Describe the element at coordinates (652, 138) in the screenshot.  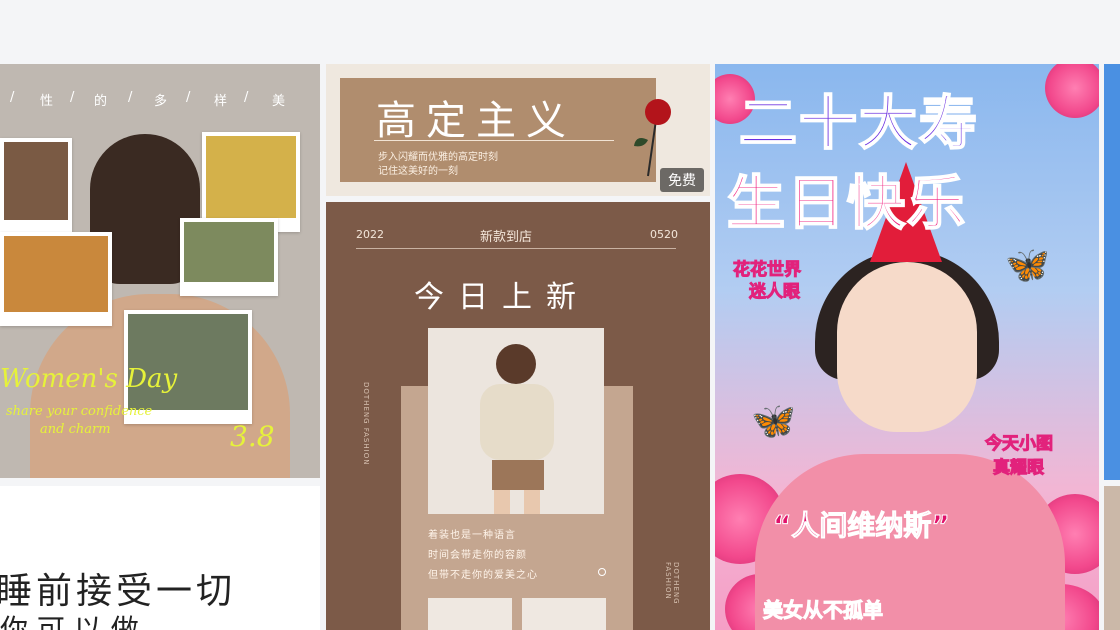
I see `rose-icon` at that location.